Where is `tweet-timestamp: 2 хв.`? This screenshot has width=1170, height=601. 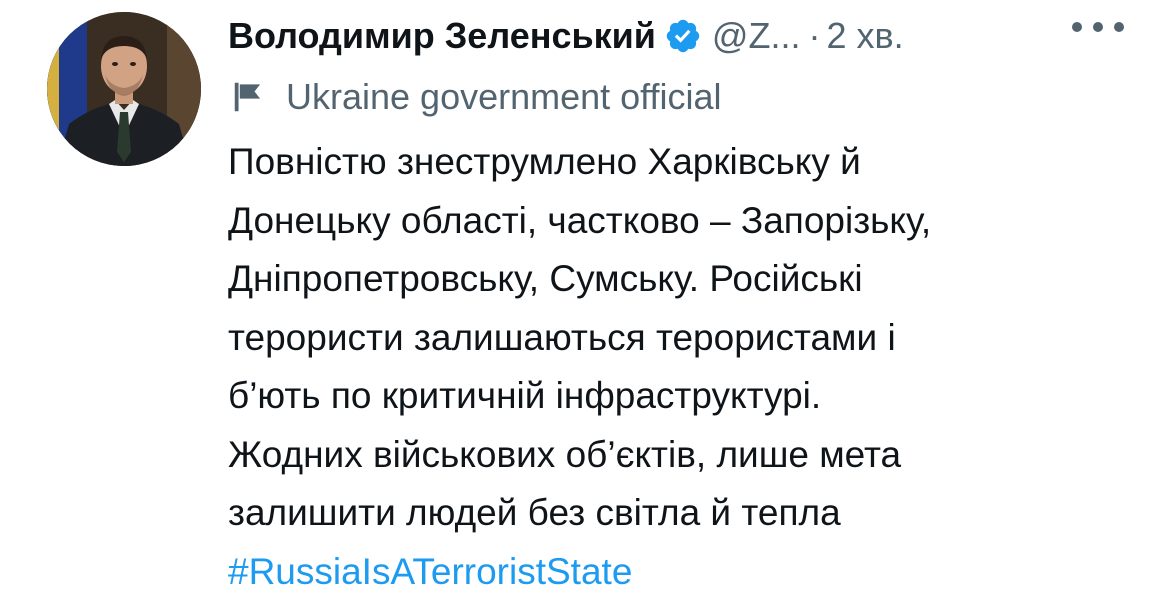 tweet-timestamp: 2 хв. is located at coordinates (864, 36).